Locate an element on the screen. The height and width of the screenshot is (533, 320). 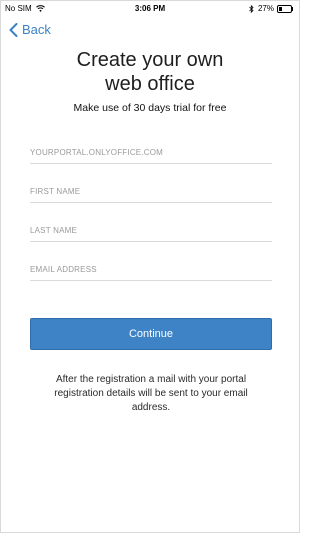
battery-percent: 27% is located at coordinates (265, 8).